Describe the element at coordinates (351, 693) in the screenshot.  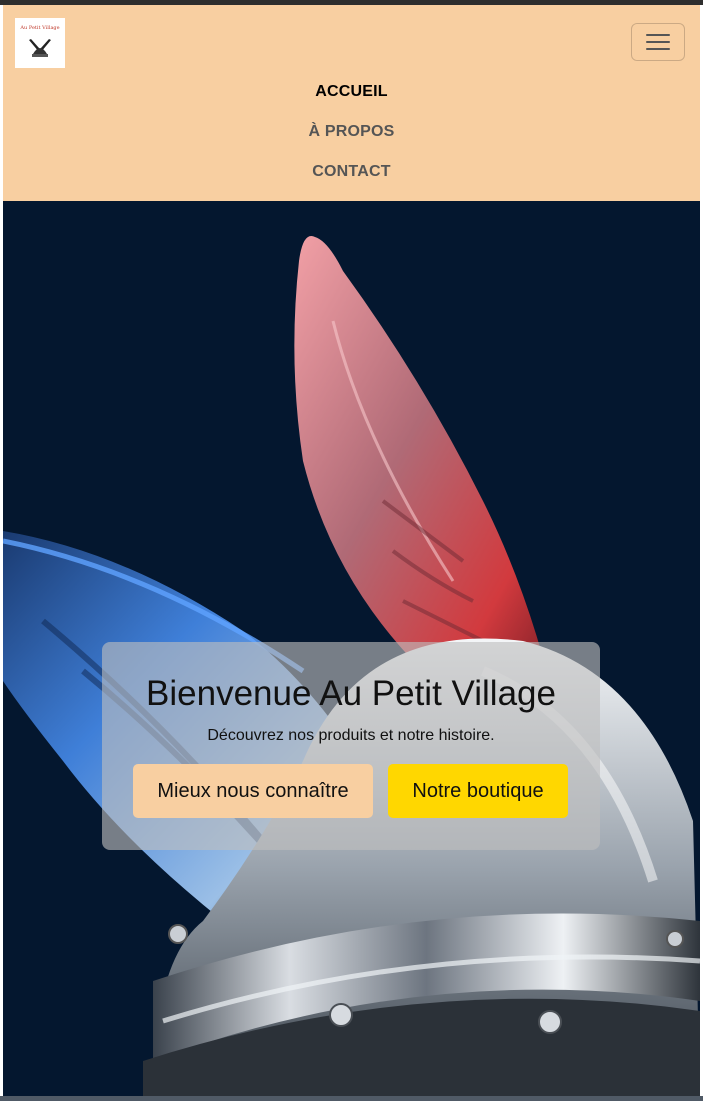
I see `hero-title: Bienvenue Au Petit Village` at that location.